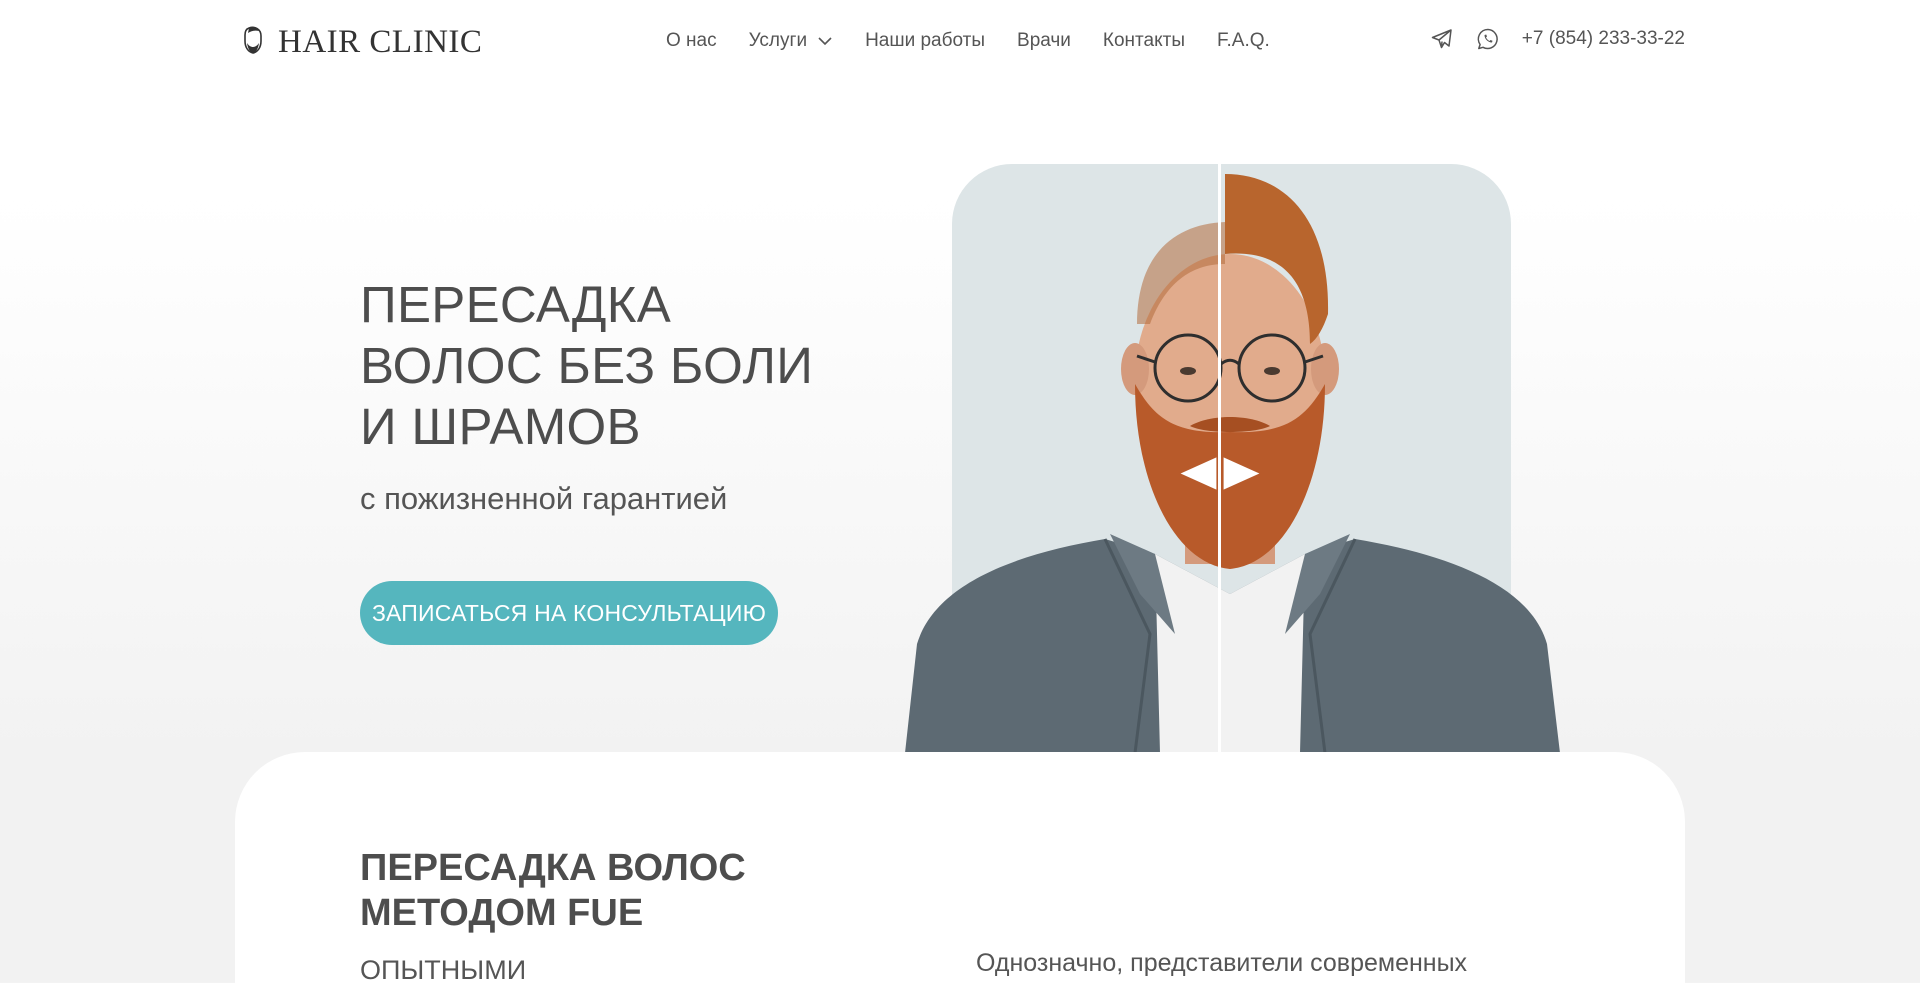  What do you see at coordinates (553, 890) in the screenshot?
I see `section-title: ПЕРЕСАДКА ВОЛОС МЕТОДОМ FUE` at bounding box center [553, 890].